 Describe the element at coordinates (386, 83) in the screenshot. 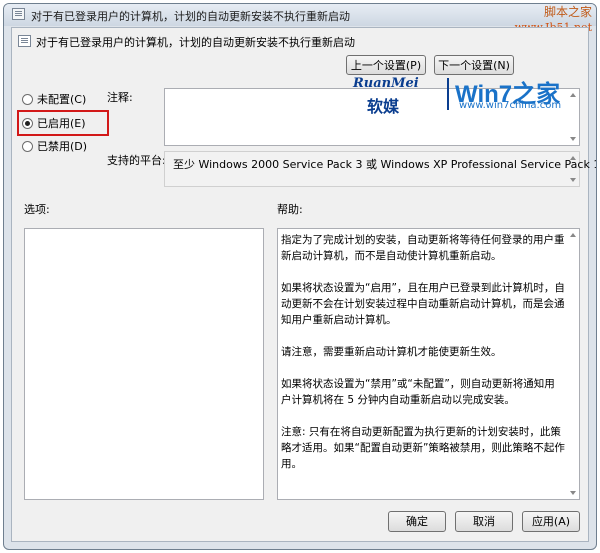

I see `logo-brand-en: RuanMei` at that location.